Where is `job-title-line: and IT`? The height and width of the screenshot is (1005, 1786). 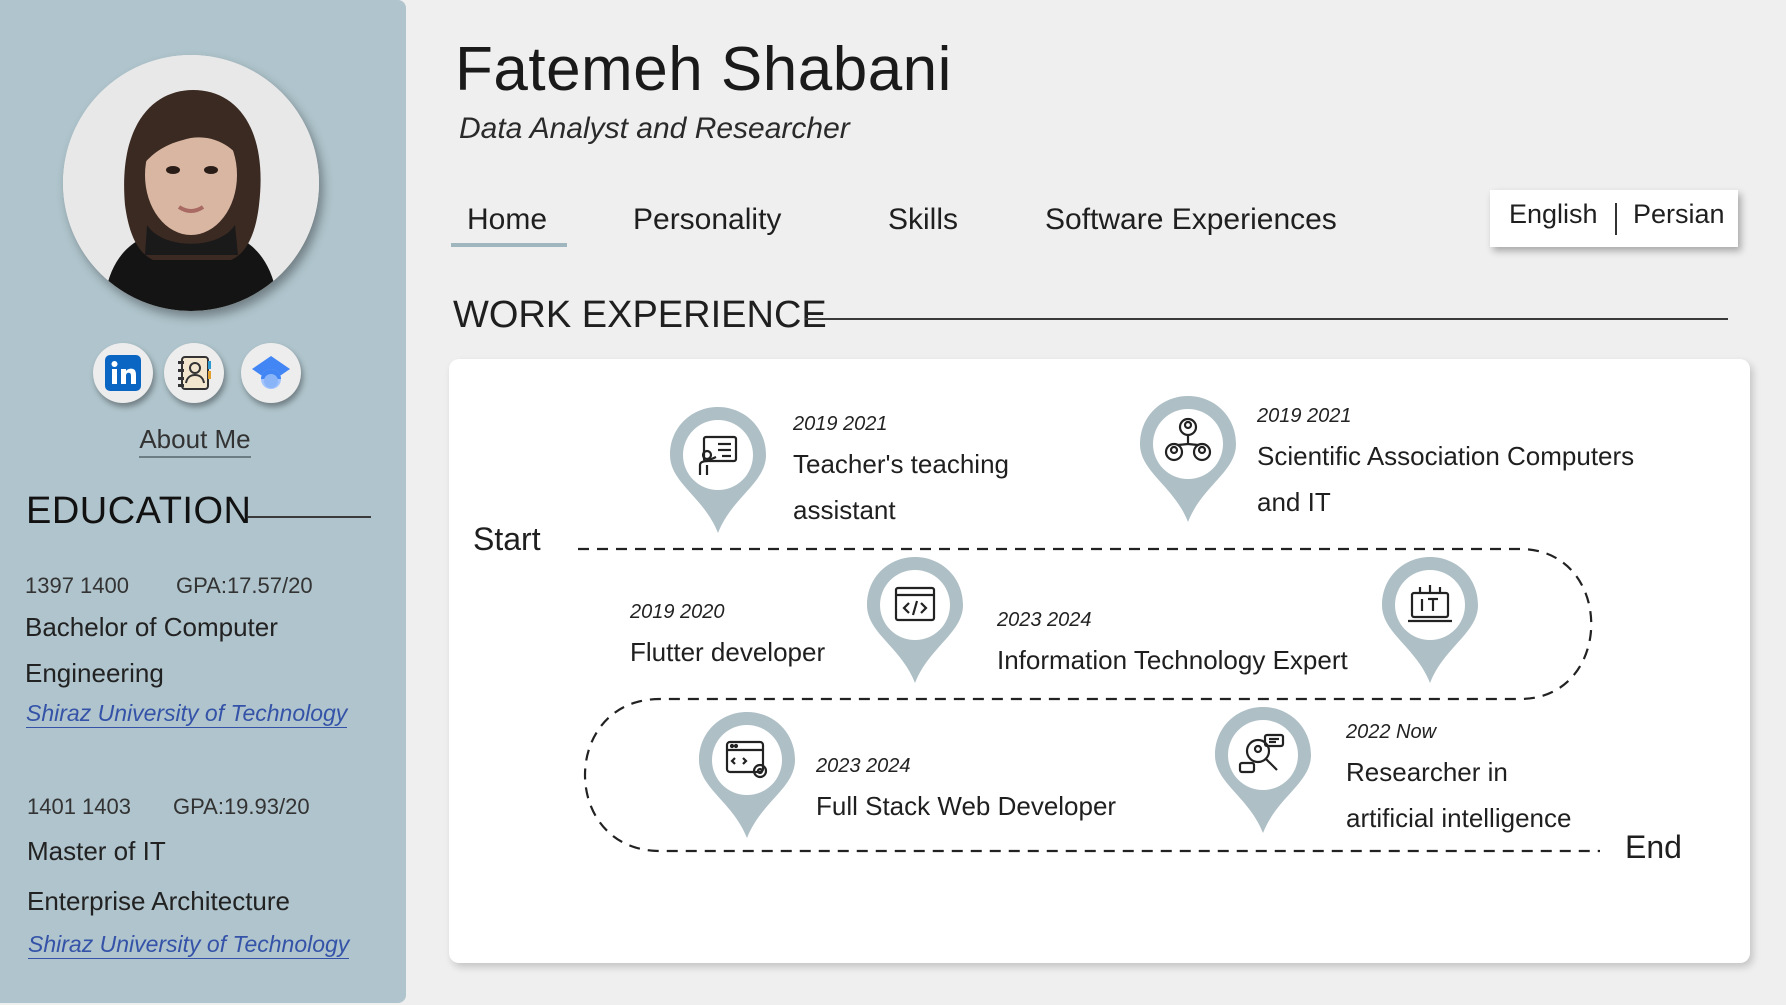
job-title-line: and IT is located at coordinates (1294, 502).